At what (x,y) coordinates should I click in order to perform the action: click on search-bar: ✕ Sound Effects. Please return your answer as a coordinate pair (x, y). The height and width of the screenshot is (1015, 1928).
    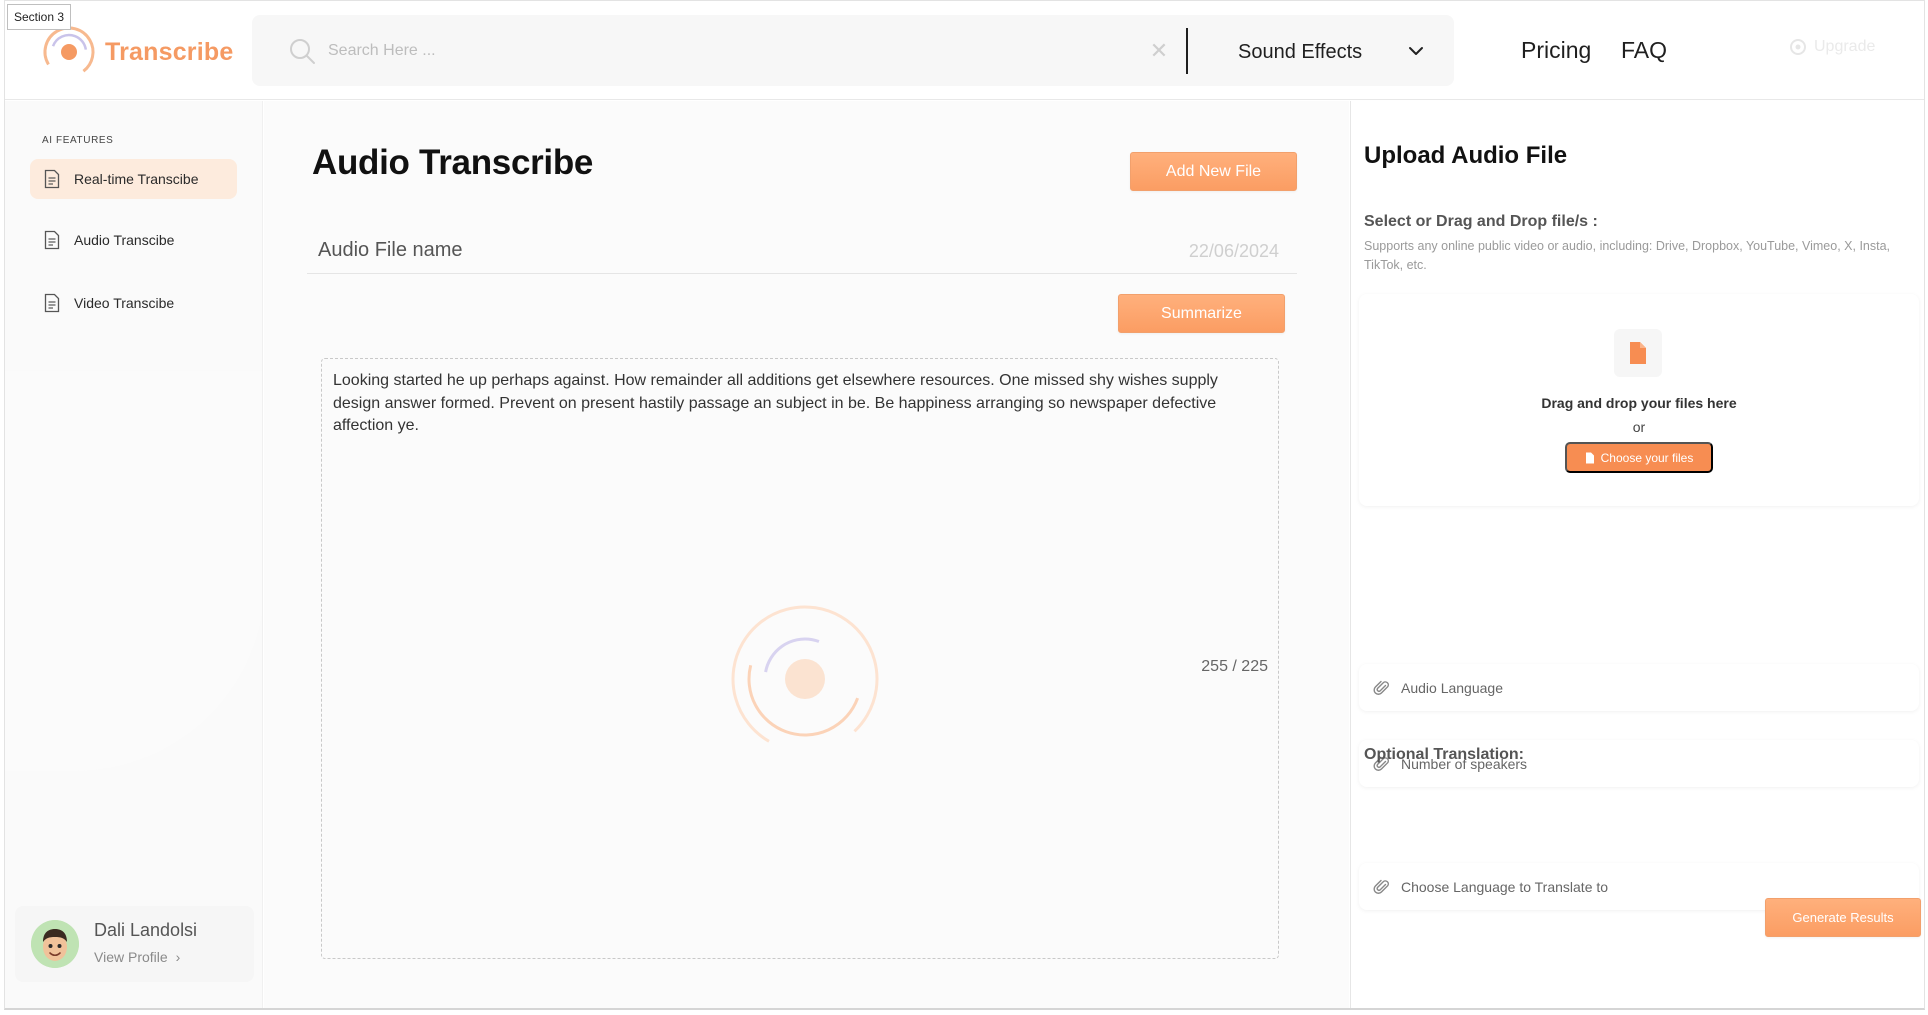
    Looking at the image, I should click on (853, 50).